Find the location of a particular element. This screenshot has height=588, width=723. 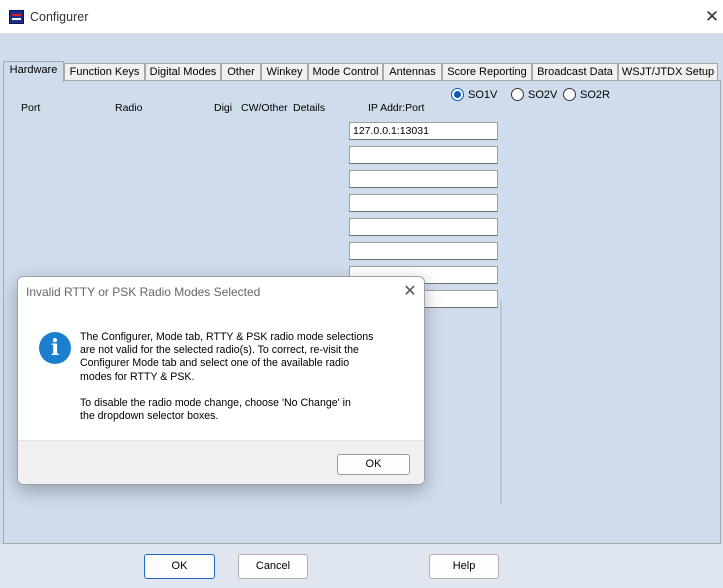

tab-broadcast-data: Broadcast Data is located at coordinates (575, 72).